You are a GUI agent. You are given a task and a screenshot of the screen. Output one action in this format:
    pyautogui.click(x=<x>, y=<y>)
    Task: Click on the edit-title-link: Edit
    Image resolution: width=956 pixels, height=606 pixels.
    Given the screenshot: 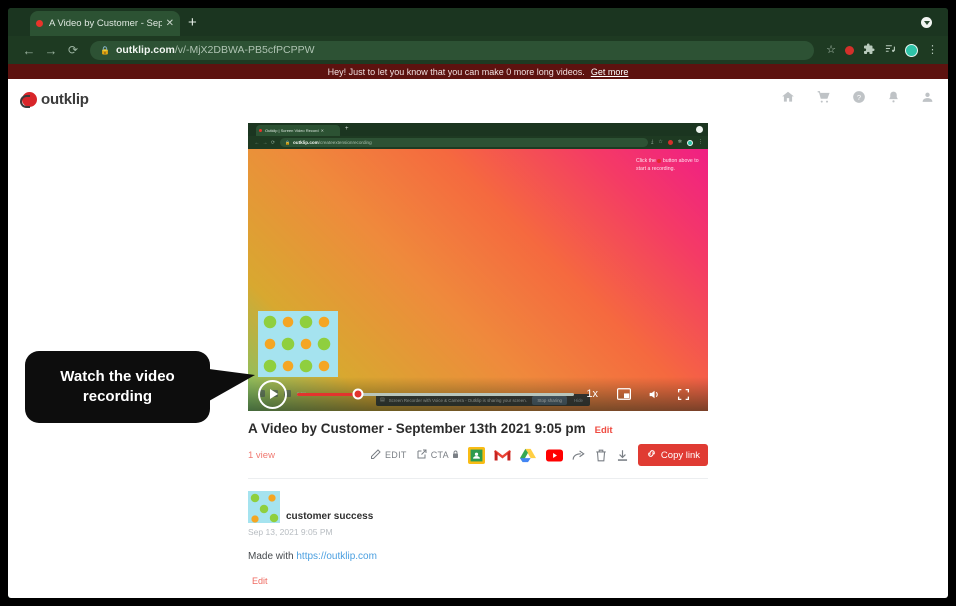 What is the action you would take?
    pyautogui.click(x=604, y=430)
    